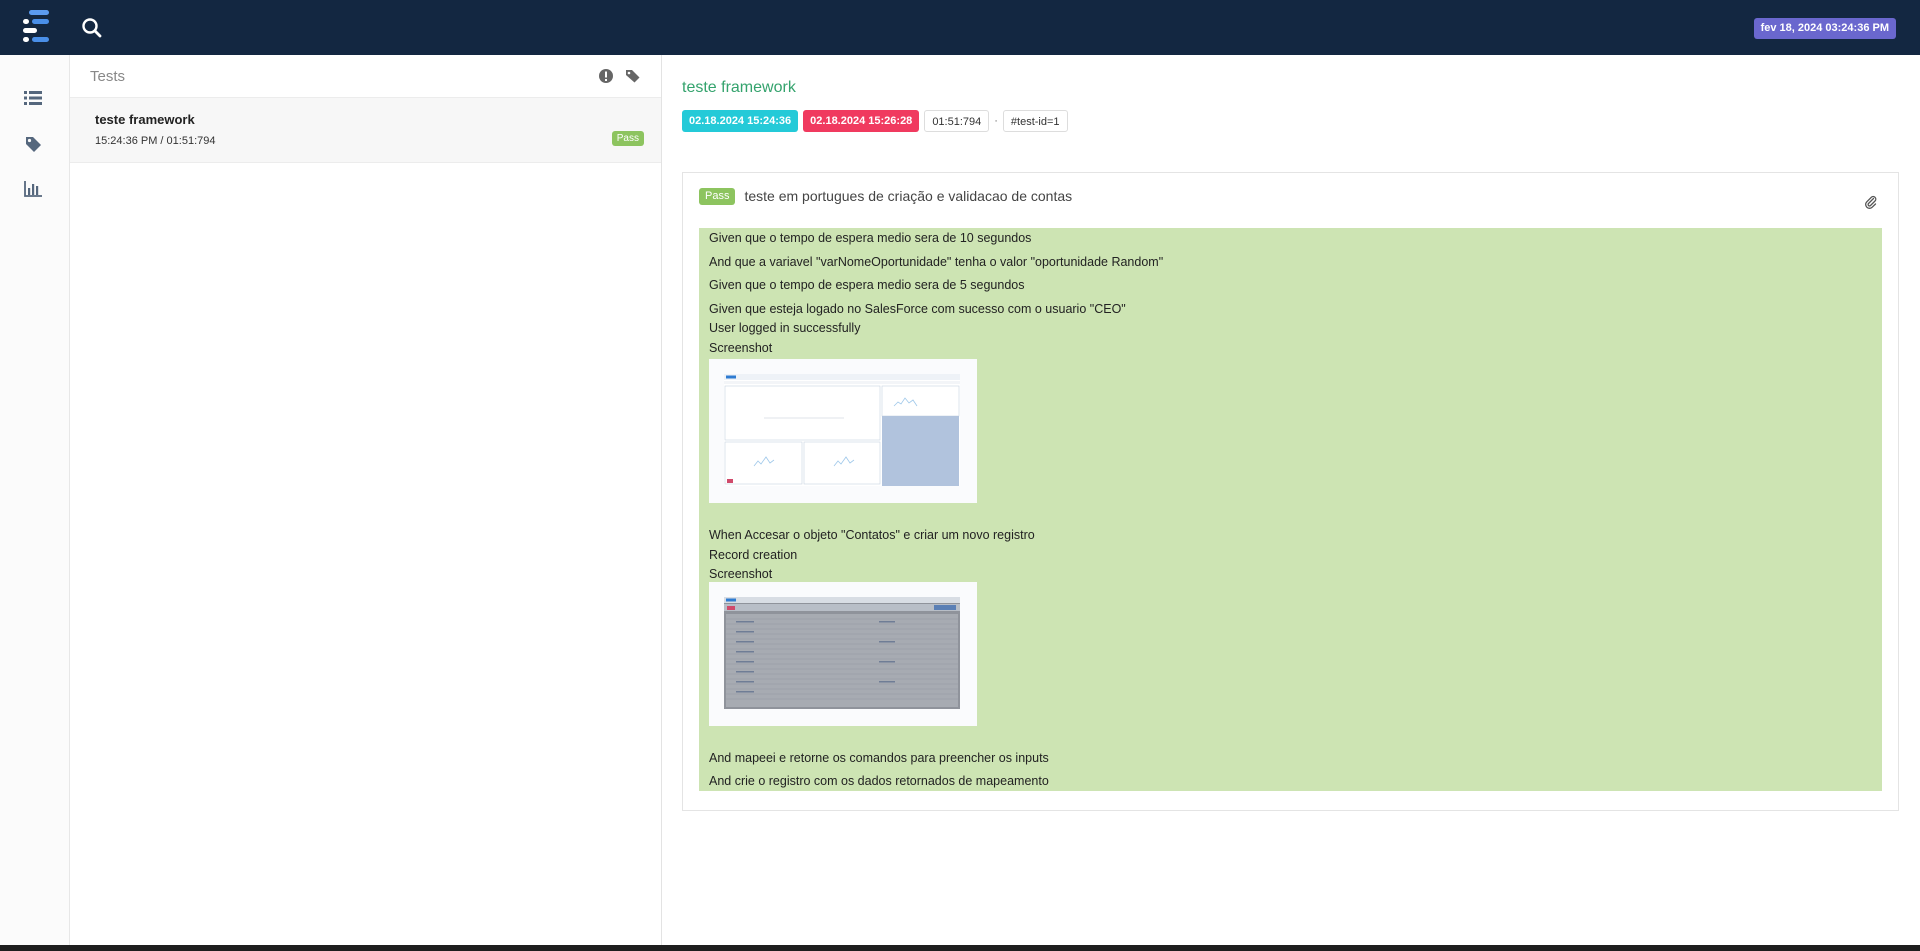  What do you see at coordinates (36, 27) in the screenshot?
I see `extent-logo-icon` at bounding box center [36, 27].